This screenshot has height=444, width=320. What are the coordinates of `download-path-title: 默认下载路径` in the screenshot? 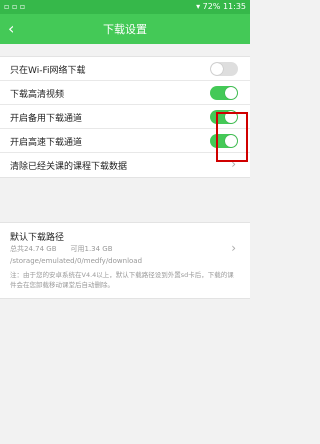 It's located at (37, 238).